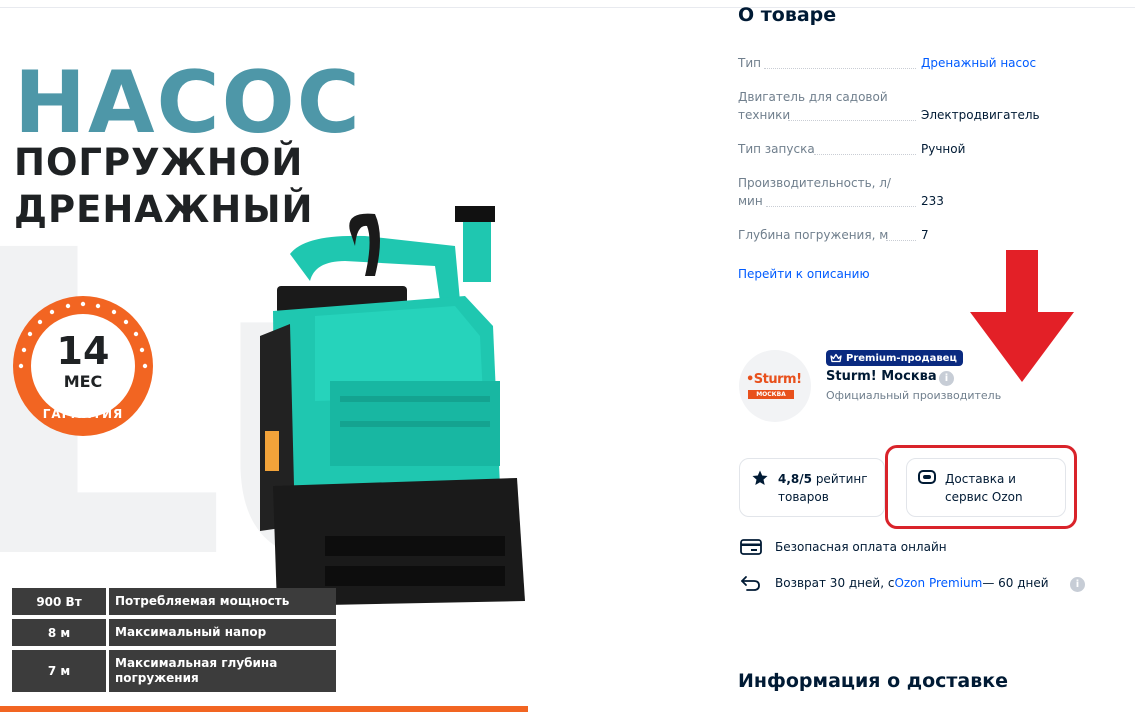 The height and width of the screenshot is (712, 1135). I want to click on seller-logo: •Sturm! МОСКВА, so click(775, 386).